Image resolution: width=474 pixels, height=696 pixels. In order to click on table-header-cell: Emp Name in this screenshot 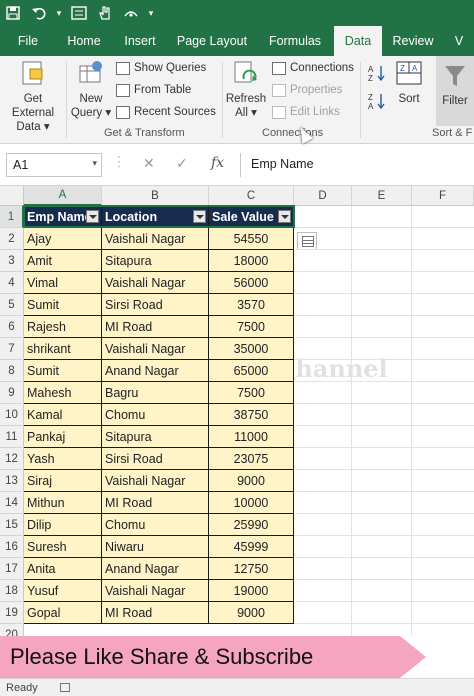, I will do `click(63, 217)`.